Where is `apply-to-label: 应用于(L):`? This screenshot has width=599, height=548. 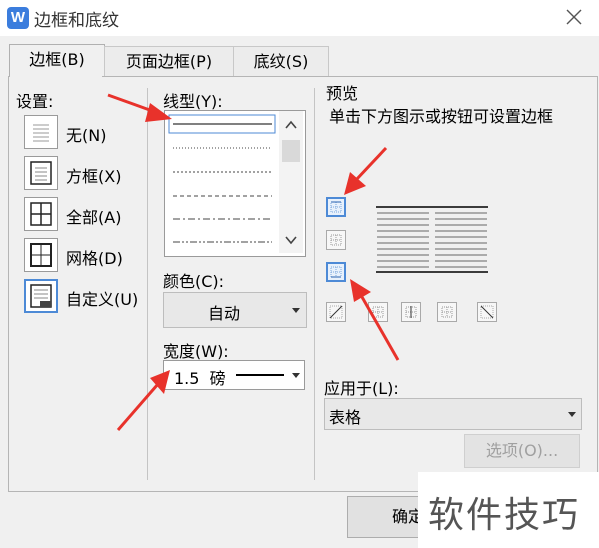 apply-to-label: 应用于(L): is located at coordinates (361, 388).